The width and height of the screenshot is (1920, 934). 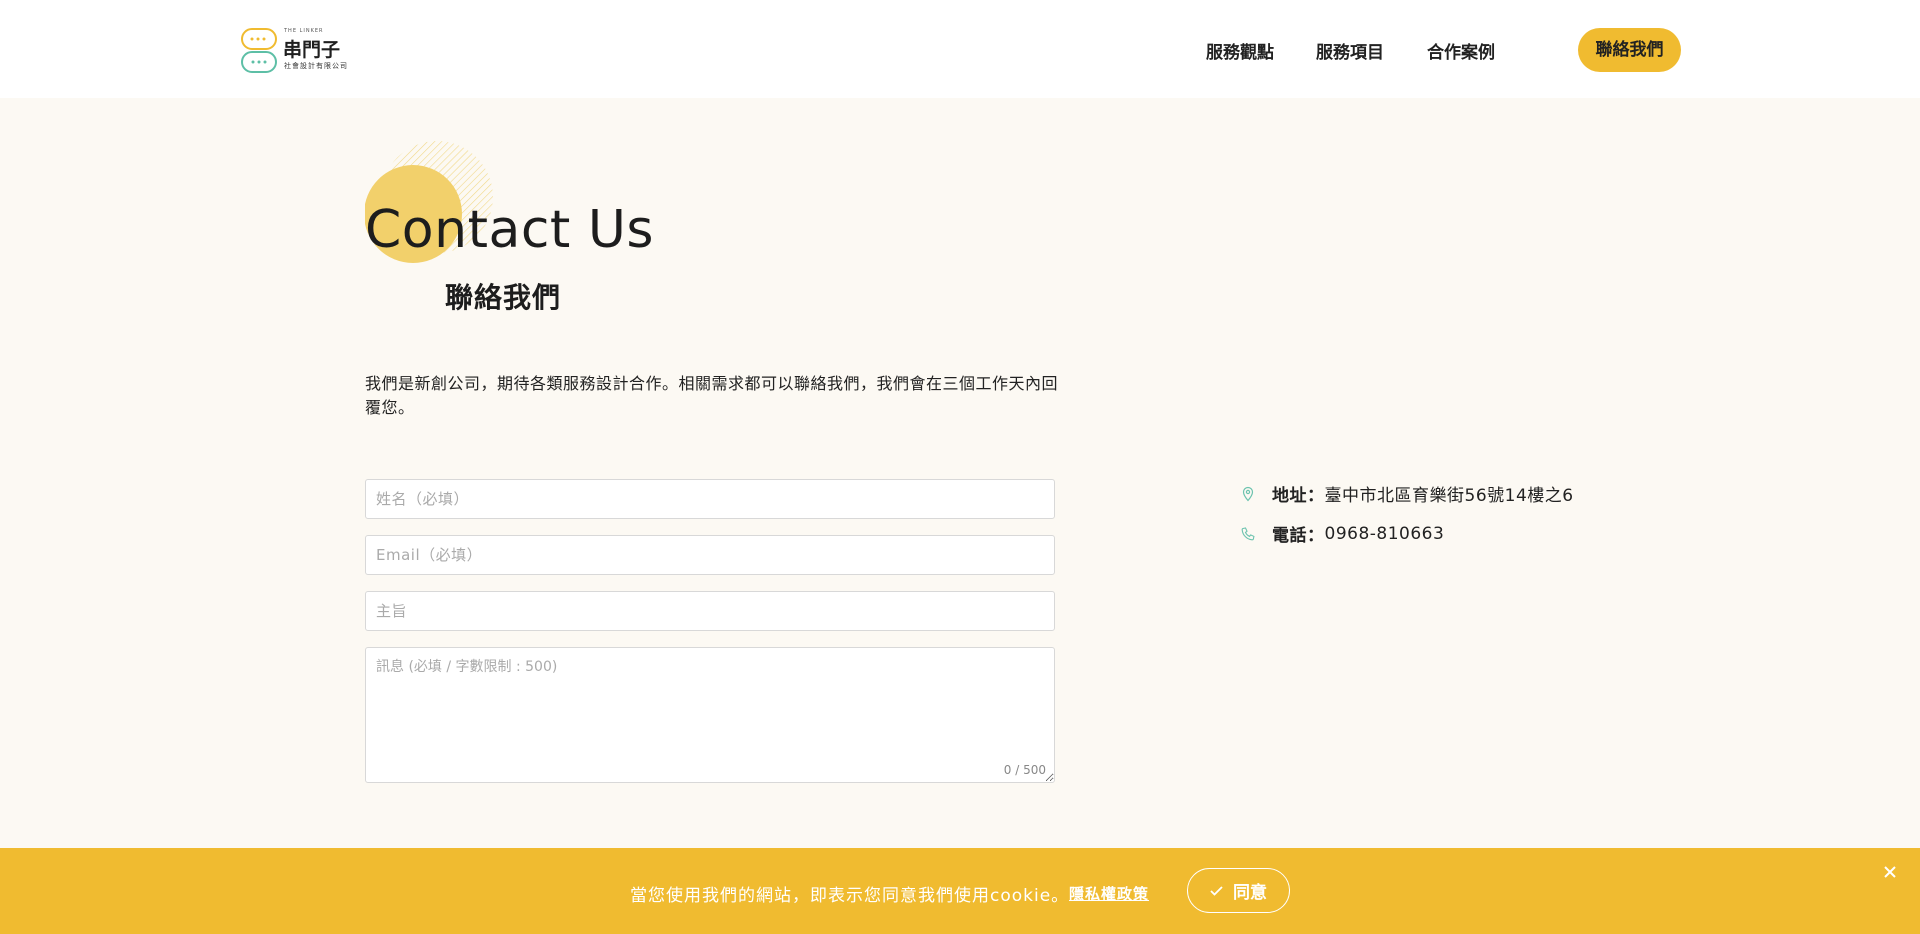 I want to click on cookie-agree-button: 同意, so click(x=1238, y=890).